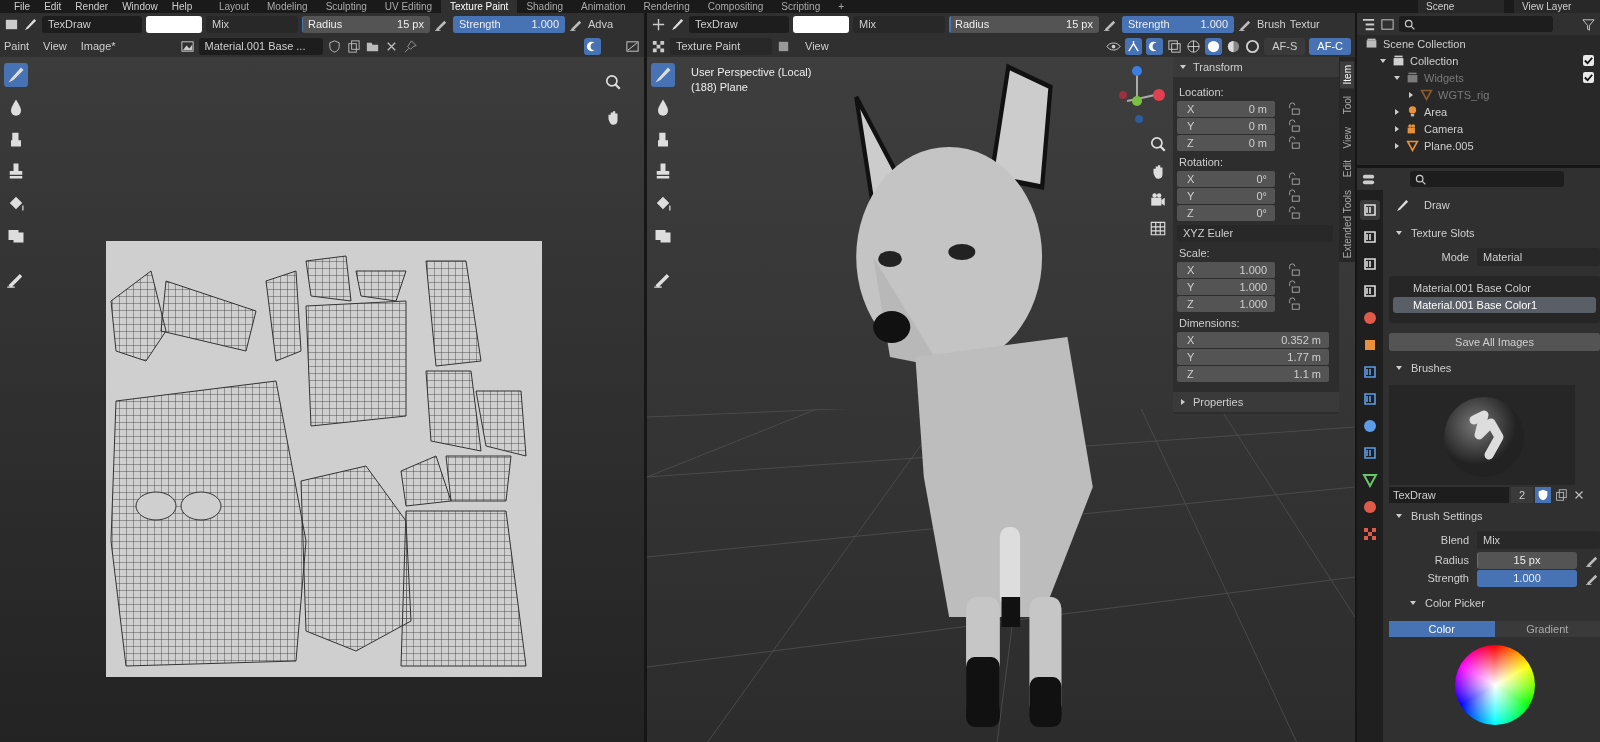  Describe the element at coordinates (1347, 169) in the screenshot. I see `sidebar-tab: Edit` at that location.